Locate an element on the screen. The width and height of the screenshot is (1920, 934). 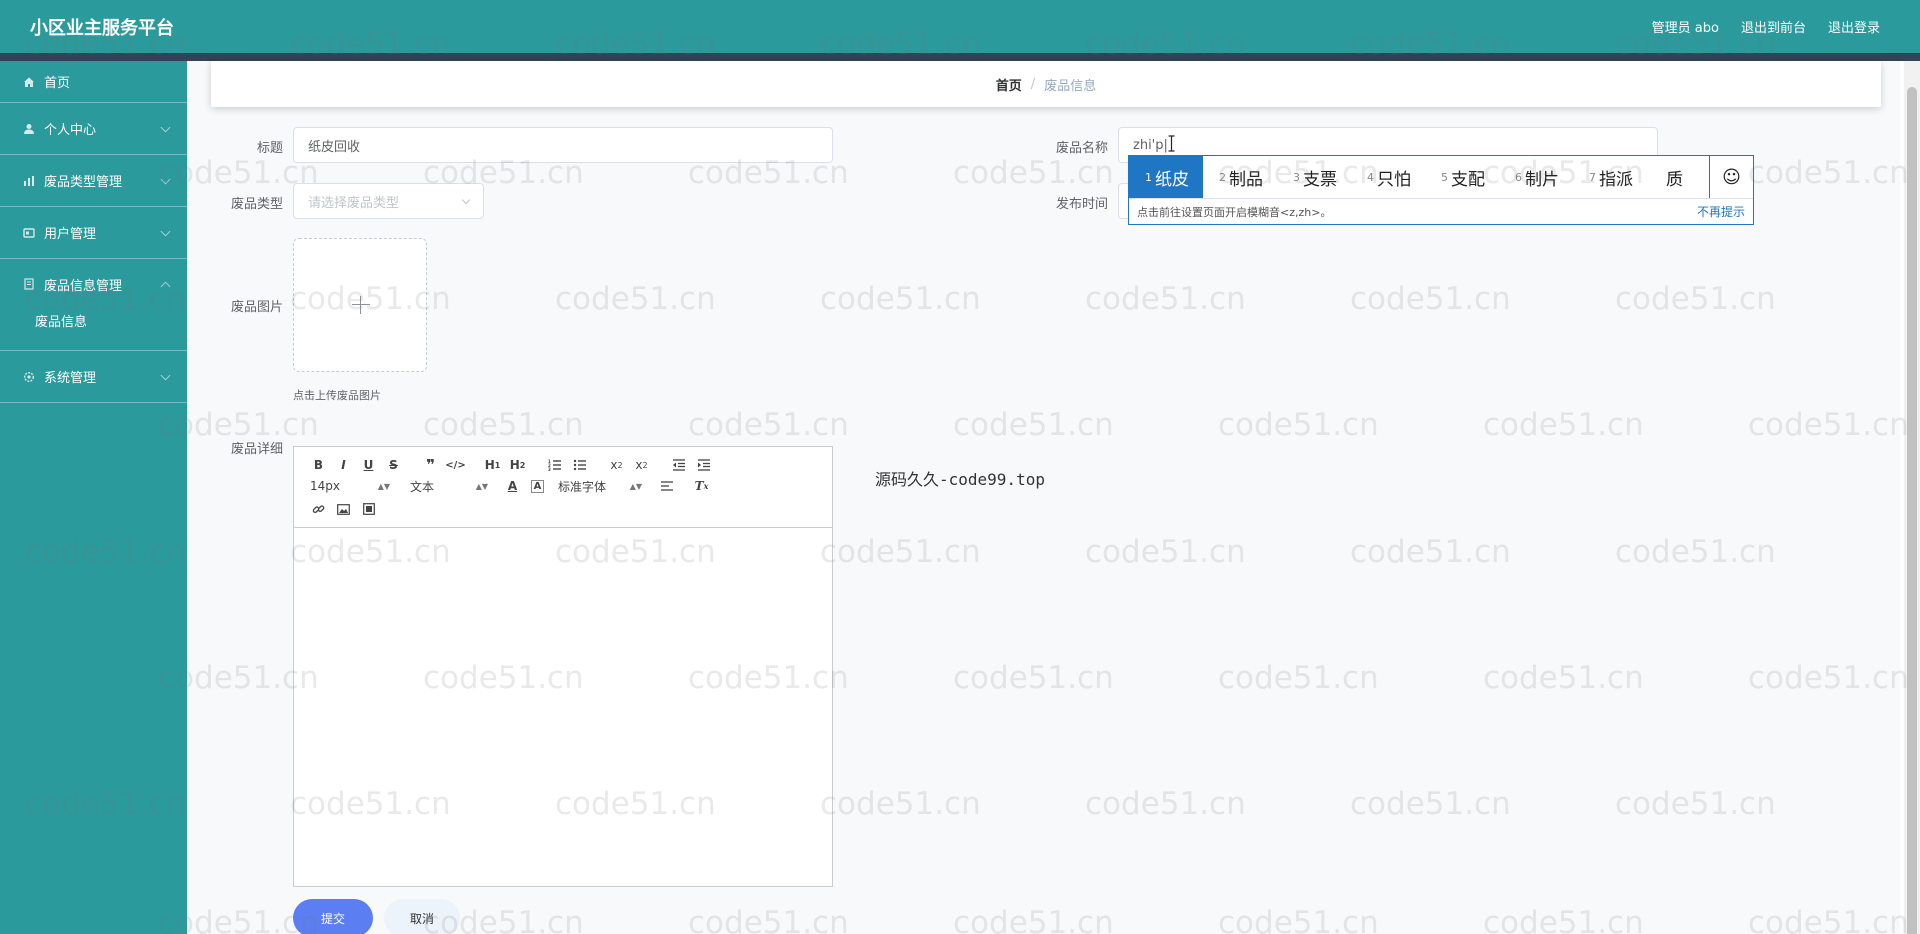
submit-button: 提交 is located at coordinates (333, 916).